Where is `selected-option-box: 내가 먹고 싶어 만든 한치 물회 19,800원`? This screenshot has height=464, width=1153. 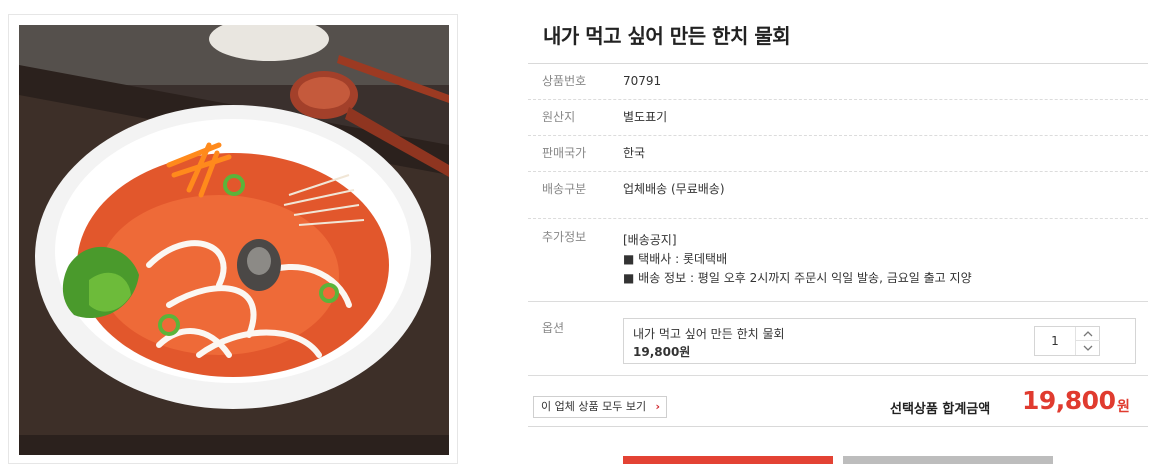
selected-option-box: 내가 먹고 싶어 만든 한치 물회 19,800원 is located at coordinates (879, 341).